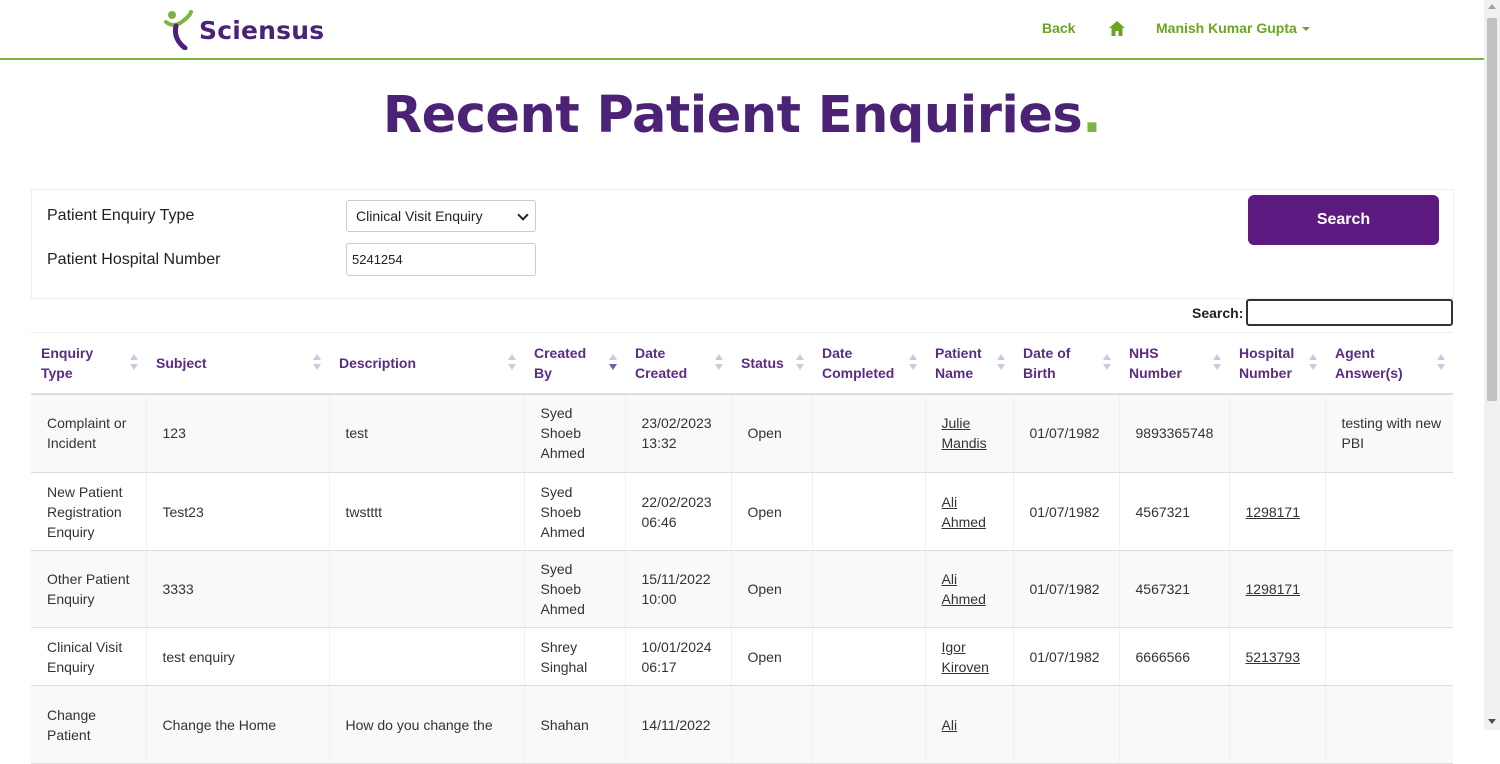 This screenshot has height=764, width=1500. I want to click on cell-enquiry-type: Clinical Visit Enquiry, so click(88, 656).